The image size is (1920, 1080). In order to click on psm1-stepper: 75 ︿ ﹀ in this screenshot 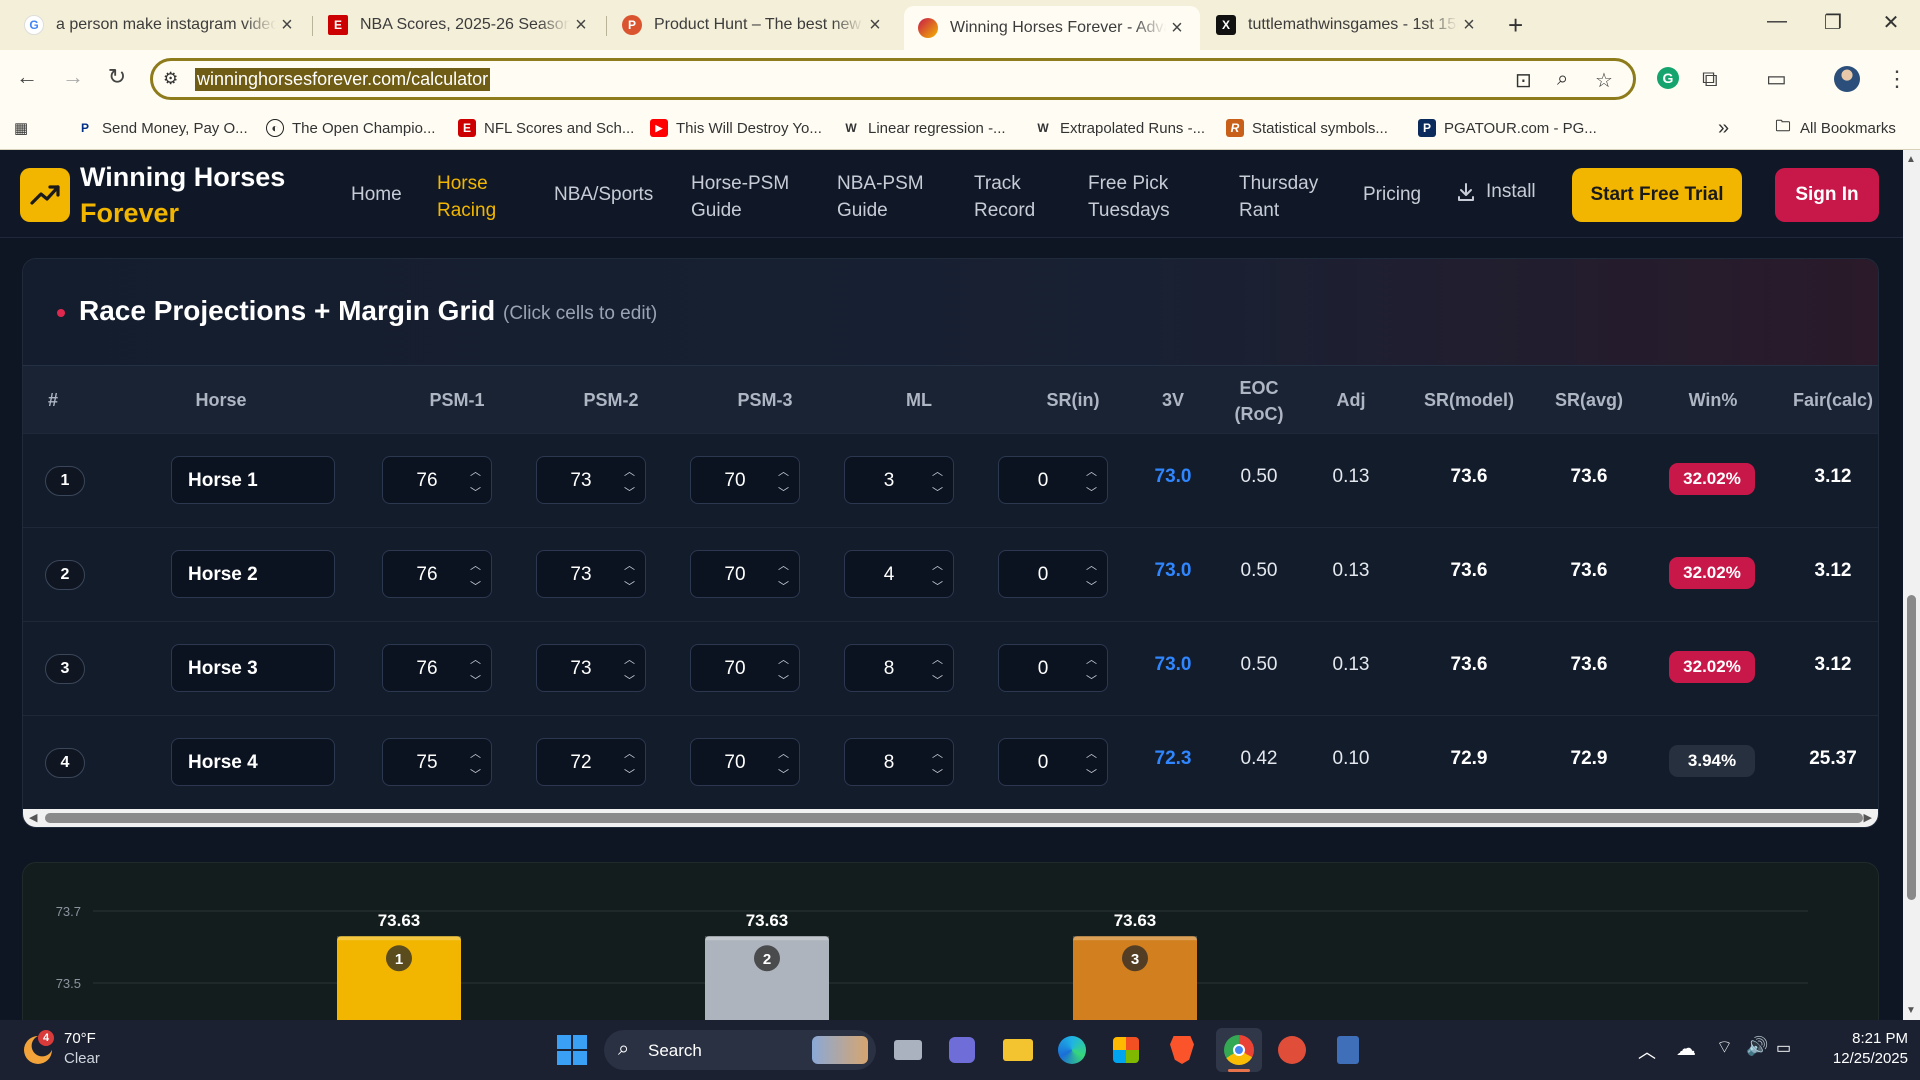, I will do `click(437, 762)`.